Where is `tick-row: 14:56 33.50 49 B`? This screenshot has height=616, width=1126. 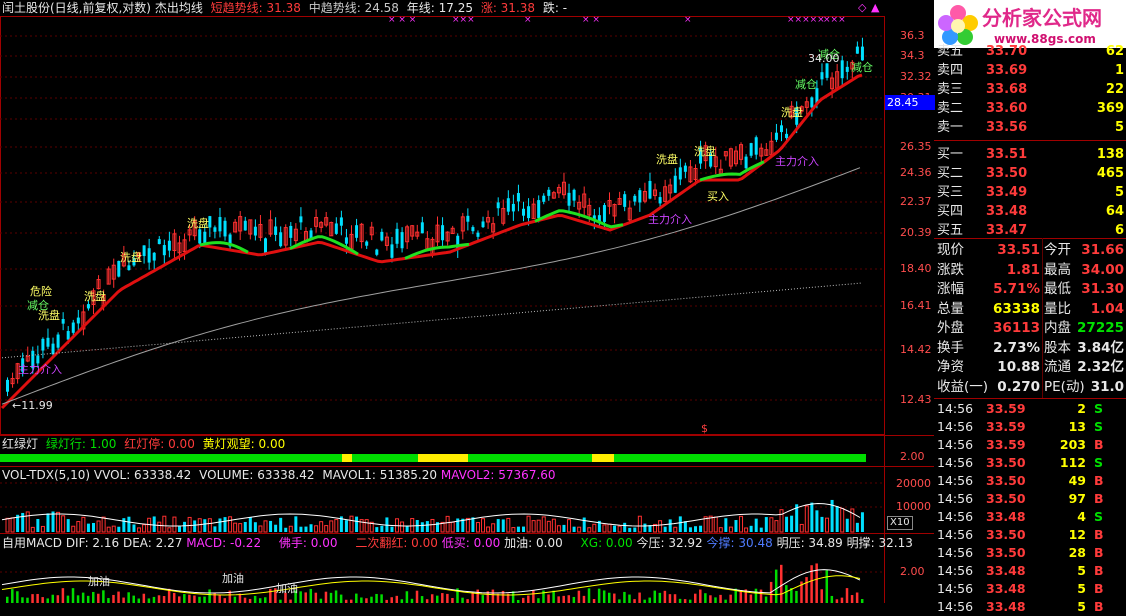
tick-row: 14:56 33.50 49 B is located at coordinates (1030, 481).